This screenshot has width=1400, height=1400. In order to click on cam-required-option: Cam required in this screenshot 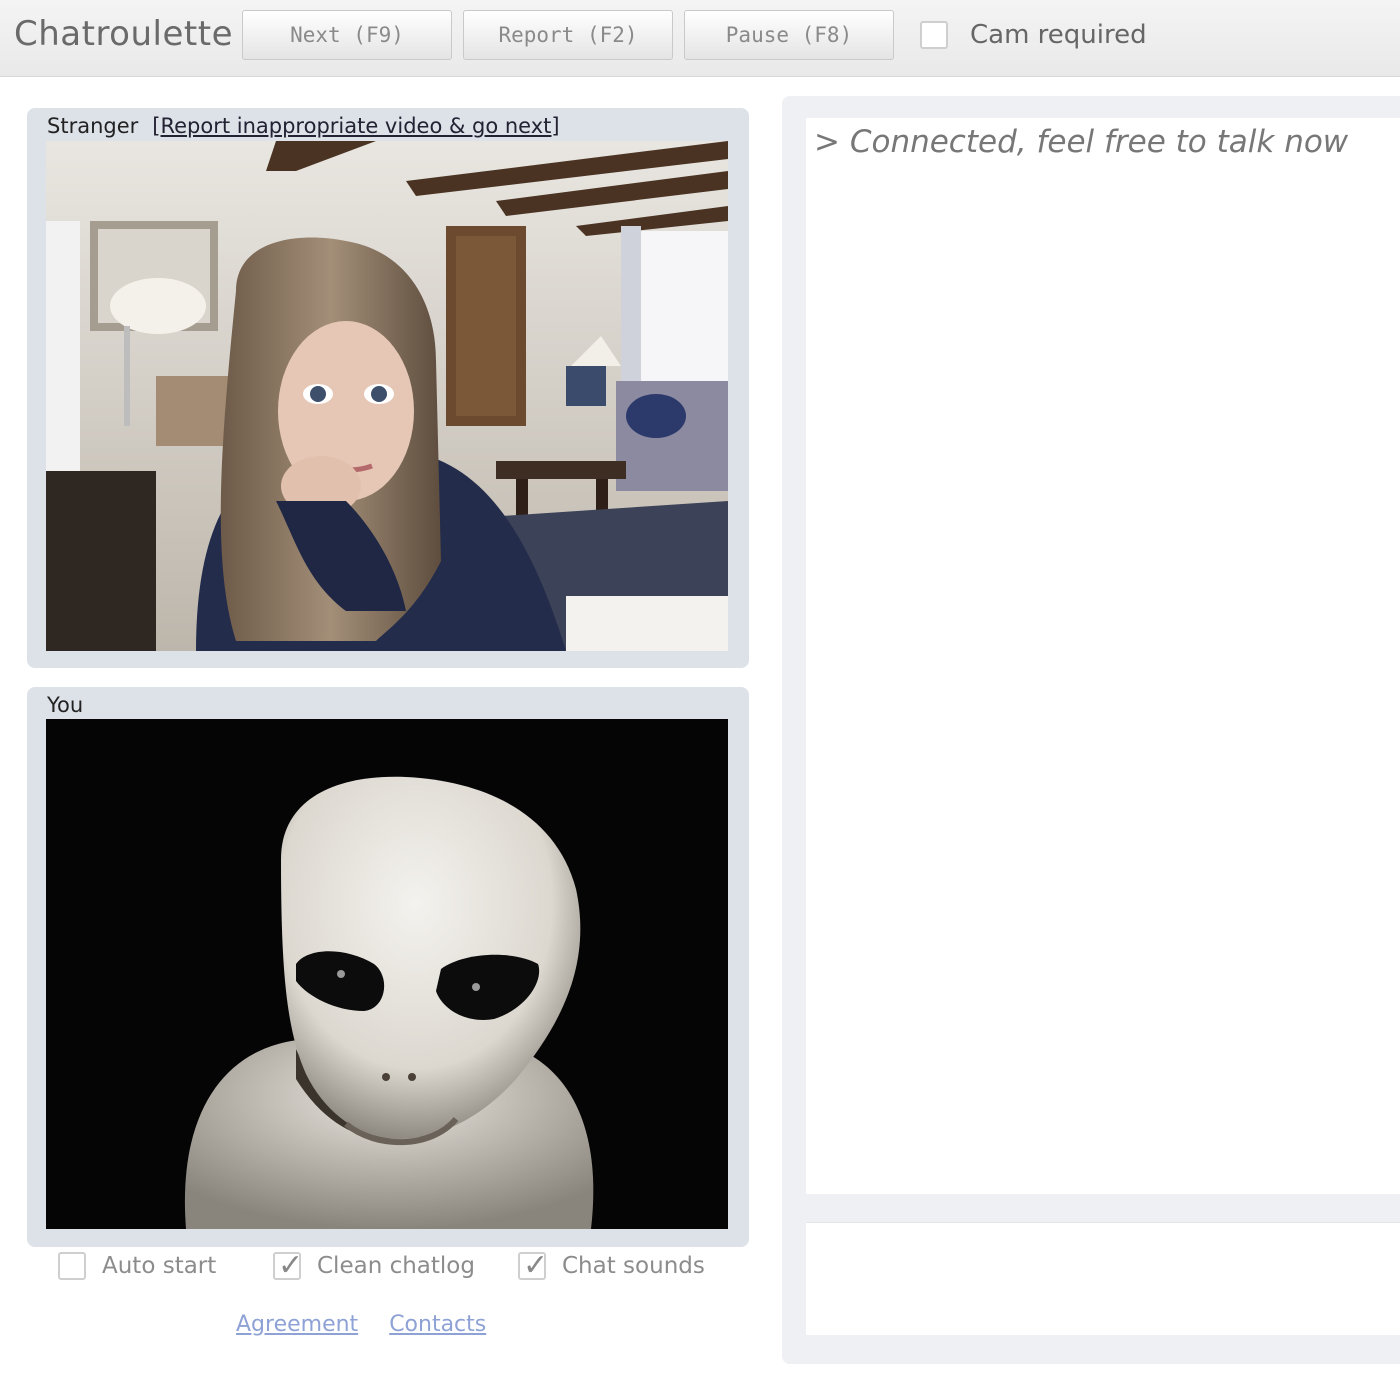, I will do `click(1033, 35)`.